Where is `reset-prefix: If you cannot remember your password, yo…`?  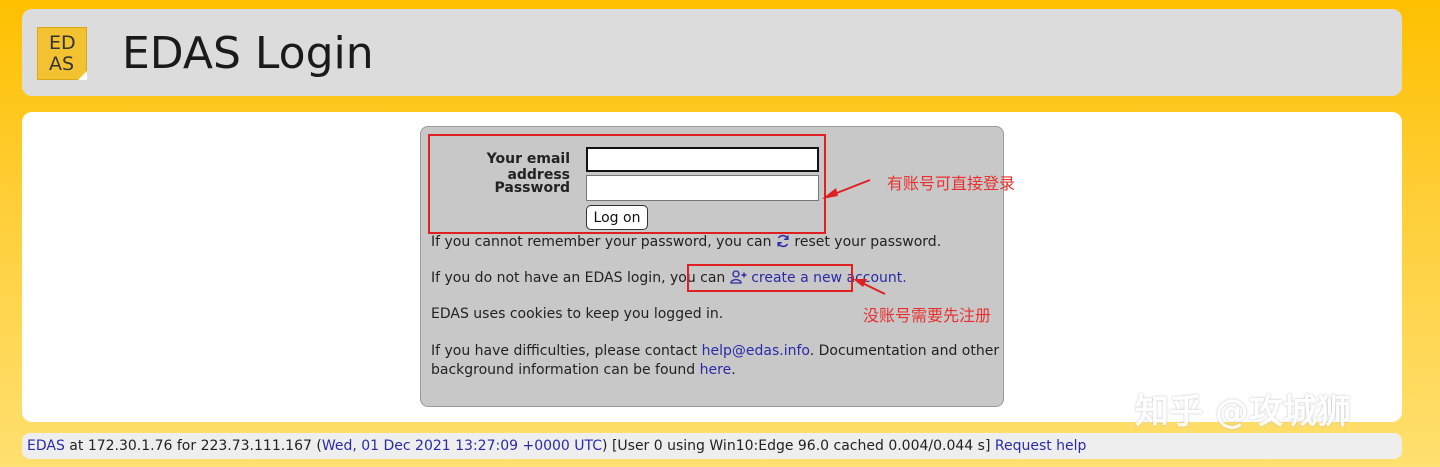 reset-prefix: If you cannot remember your password, yo… is located at coordinates (601, 242).